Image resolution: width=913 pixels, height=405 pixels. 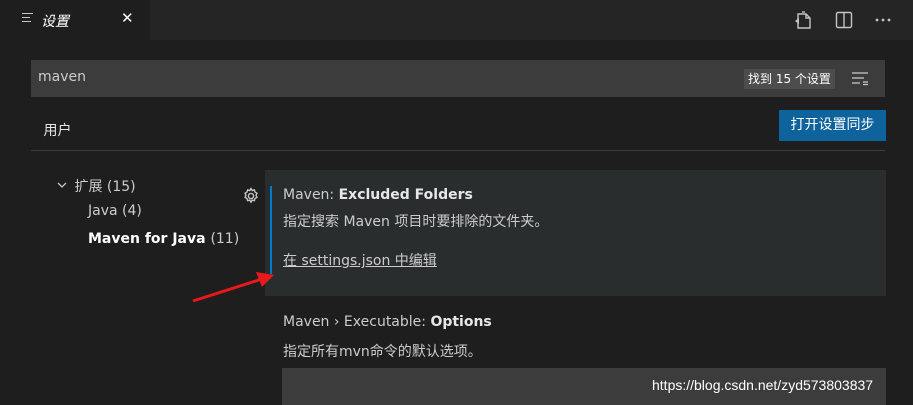 What do you see at coordinates (804, 20) in the screenshot?
I see `open-json-icon` at bounding box center [804, 20].